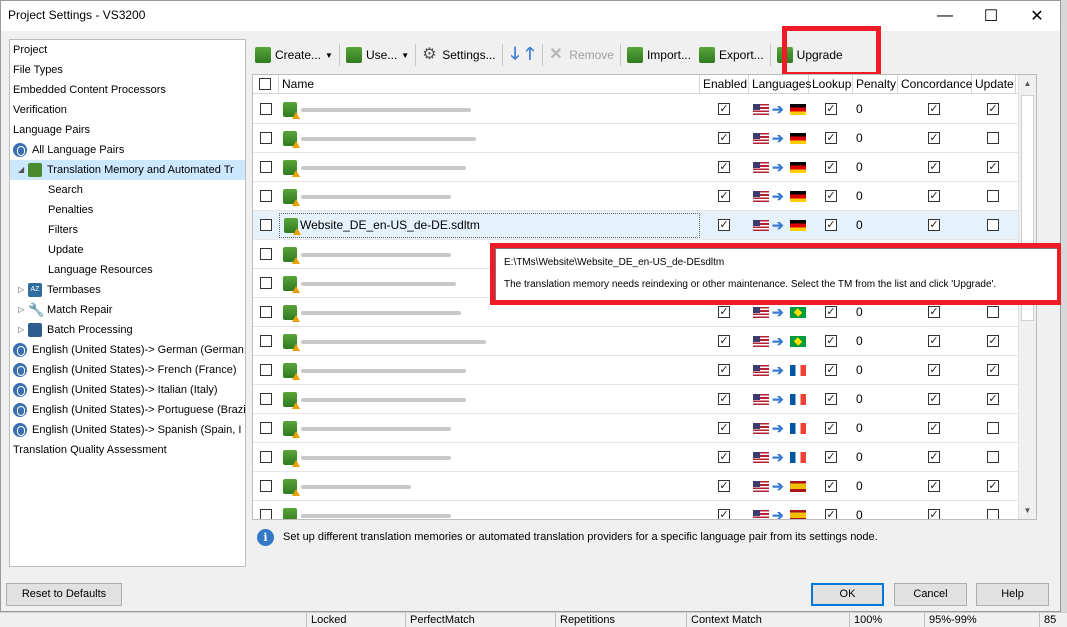 The image size is (1067, 627). Describe the element at coordinates (994, 84) in the screenshot. I see `header-update: Update` at that location.